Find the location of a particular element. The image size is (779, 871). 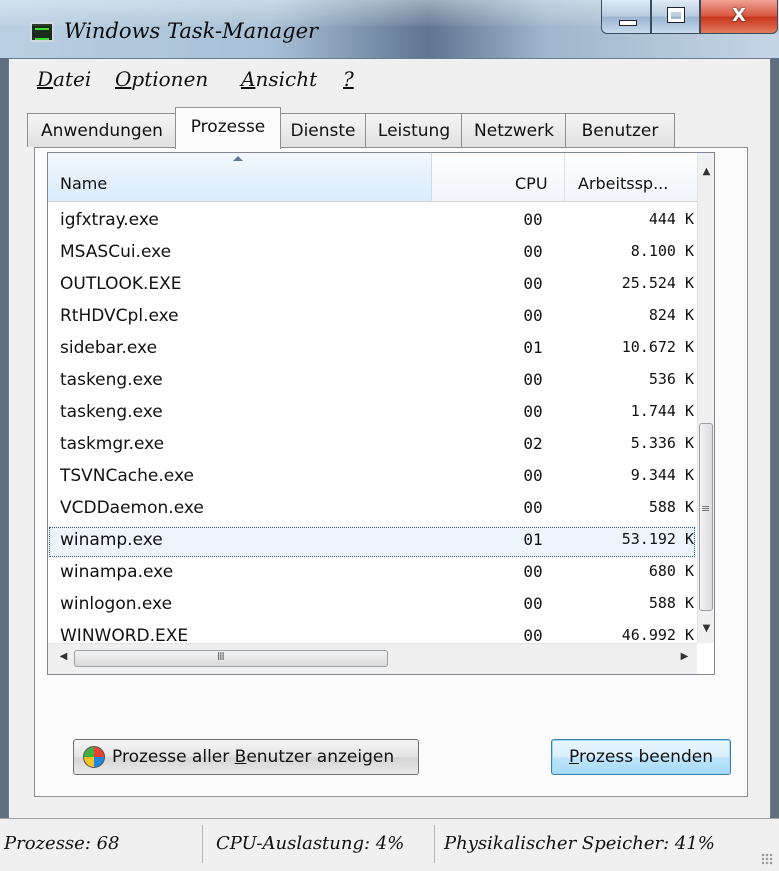

menu-ansicht: Ansicht is located at coordinates (279, 79).